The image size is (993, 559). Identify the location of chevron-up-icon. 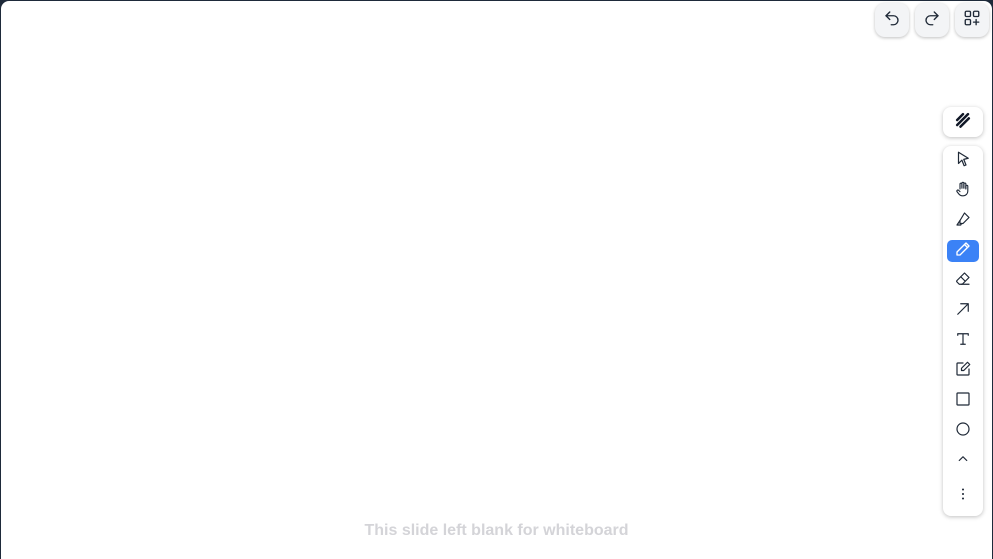
(963, 461).